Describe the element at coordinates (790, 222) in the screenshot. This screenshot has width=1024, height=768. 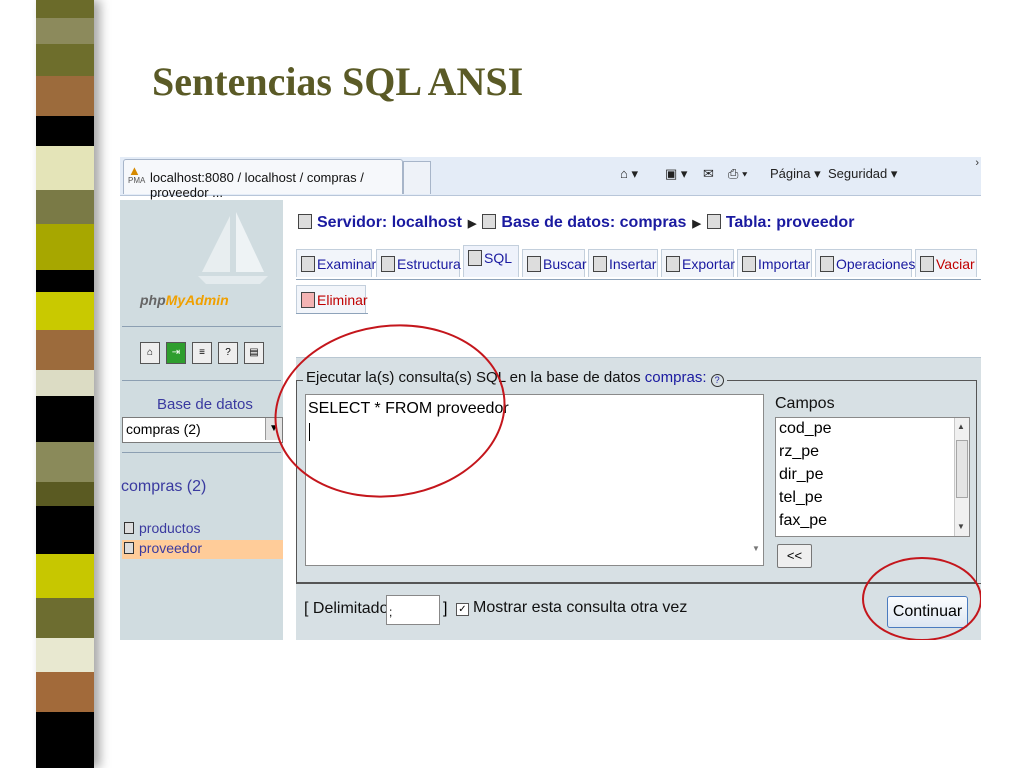
I see `breadcrumb-table: Tabla: proveedor` at that location.